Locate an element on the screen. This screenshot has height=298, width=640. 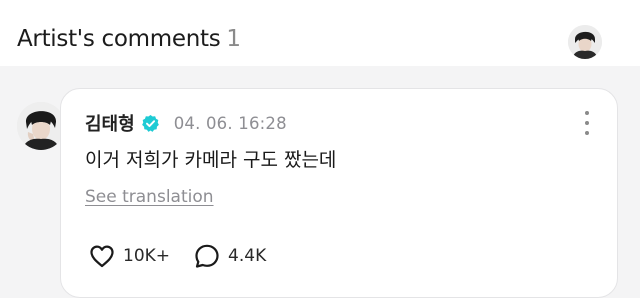
comment-author-row: 김태형 04. 06. 16:28 is located at coordinates (186, 123).